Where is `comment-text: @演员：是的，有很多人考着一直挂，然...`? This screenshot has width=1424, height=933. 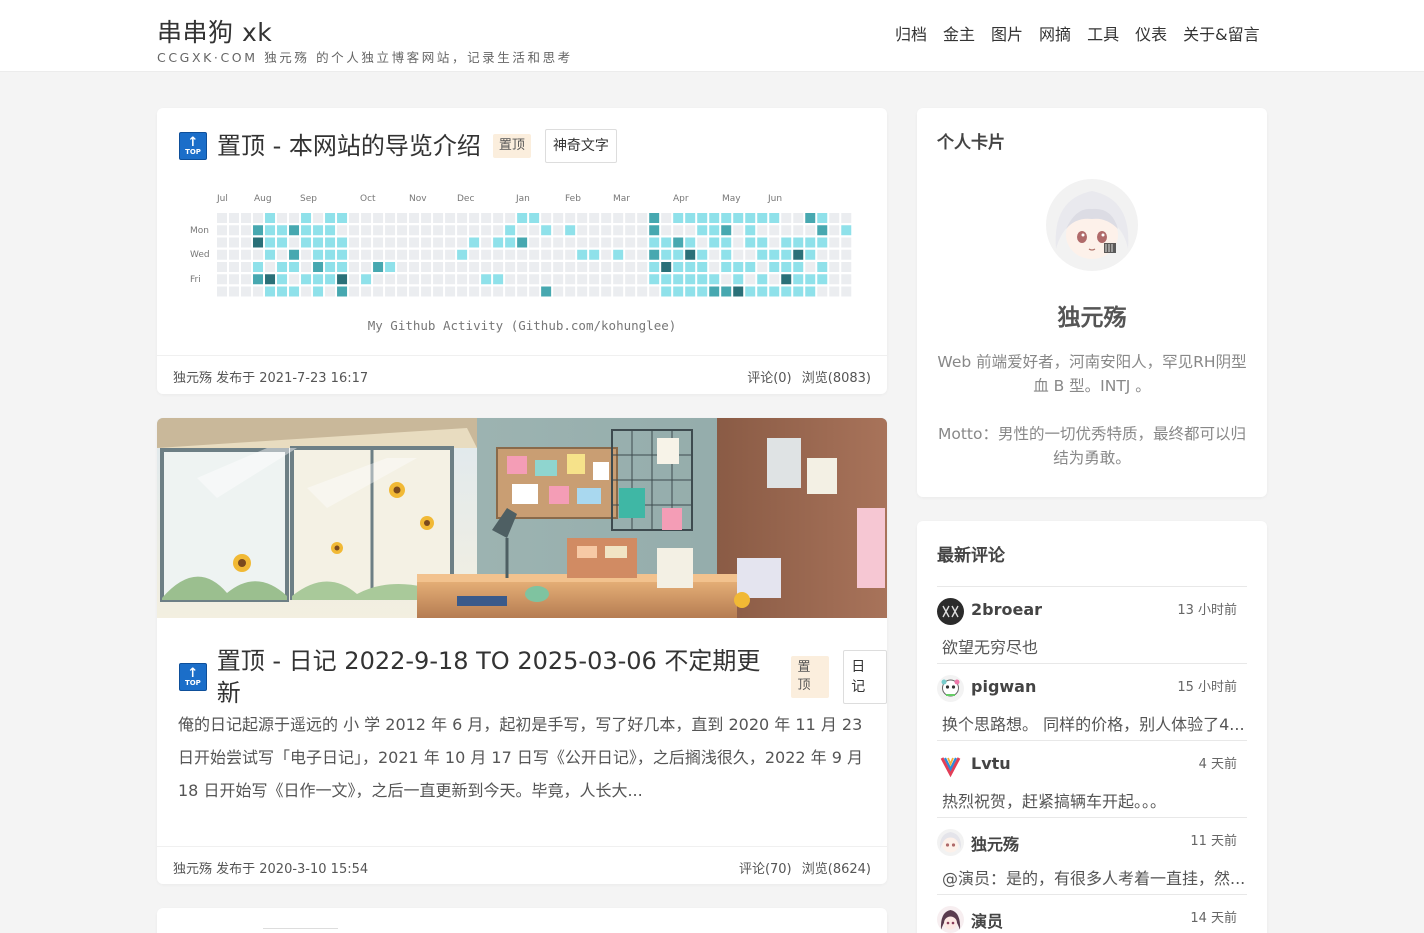
comment-text: @演员：是的，有很多人考着一直挂，然... is located at coordinates (1094, 877).